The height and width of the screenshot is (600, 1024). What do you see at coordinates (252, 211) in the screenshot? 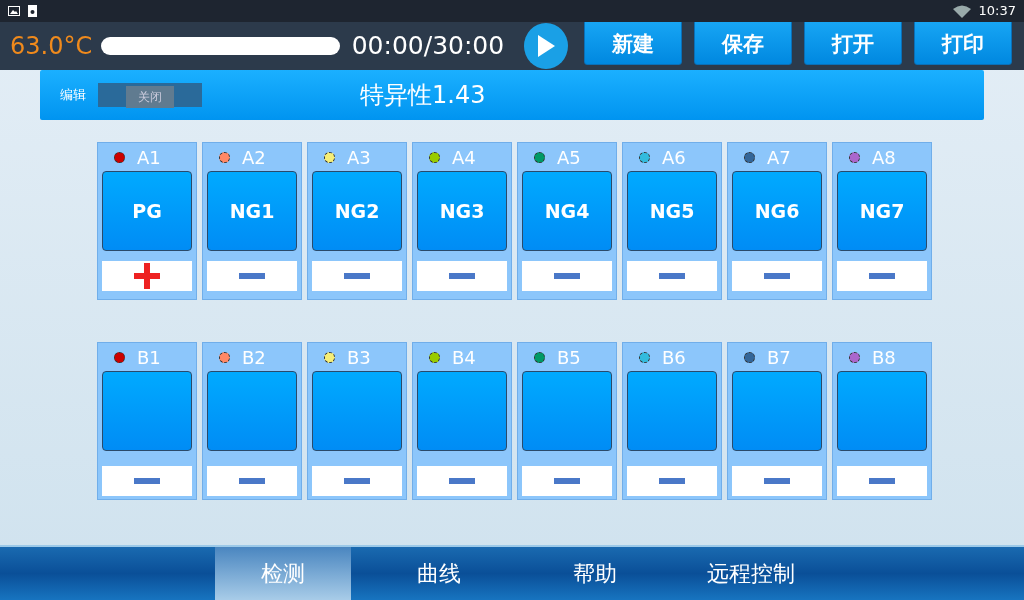
I see `well-button: NG1` at bounding box center [252, 211].